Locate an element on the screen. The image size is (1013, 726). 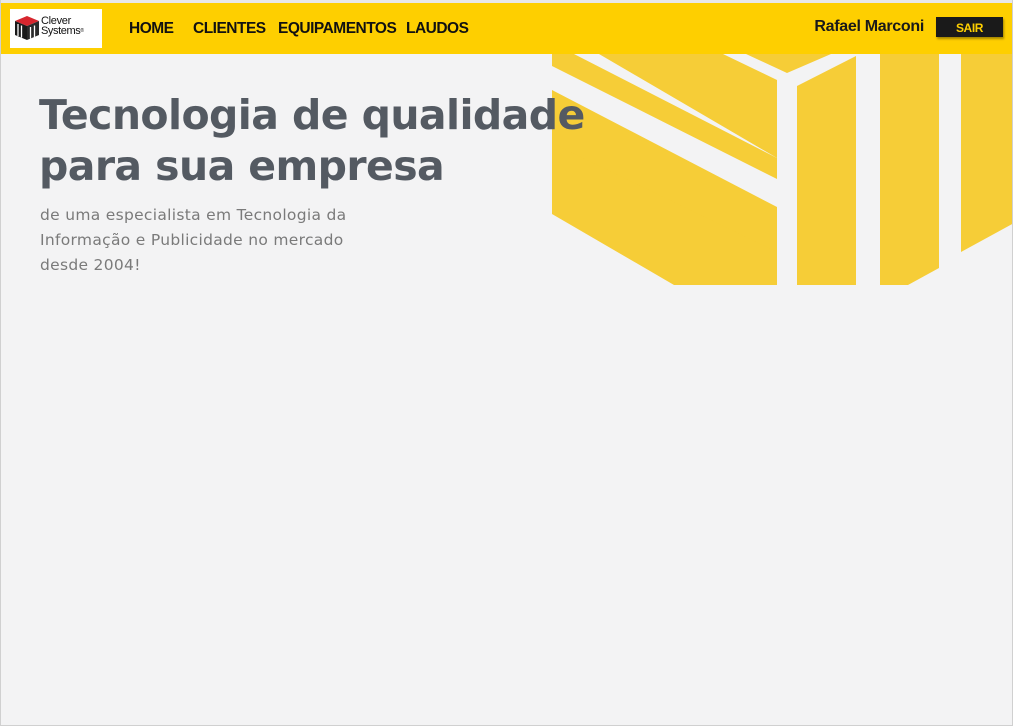
hero-headline-line-1: Tecnologia de qualidade is located at coordinates (312, 115).